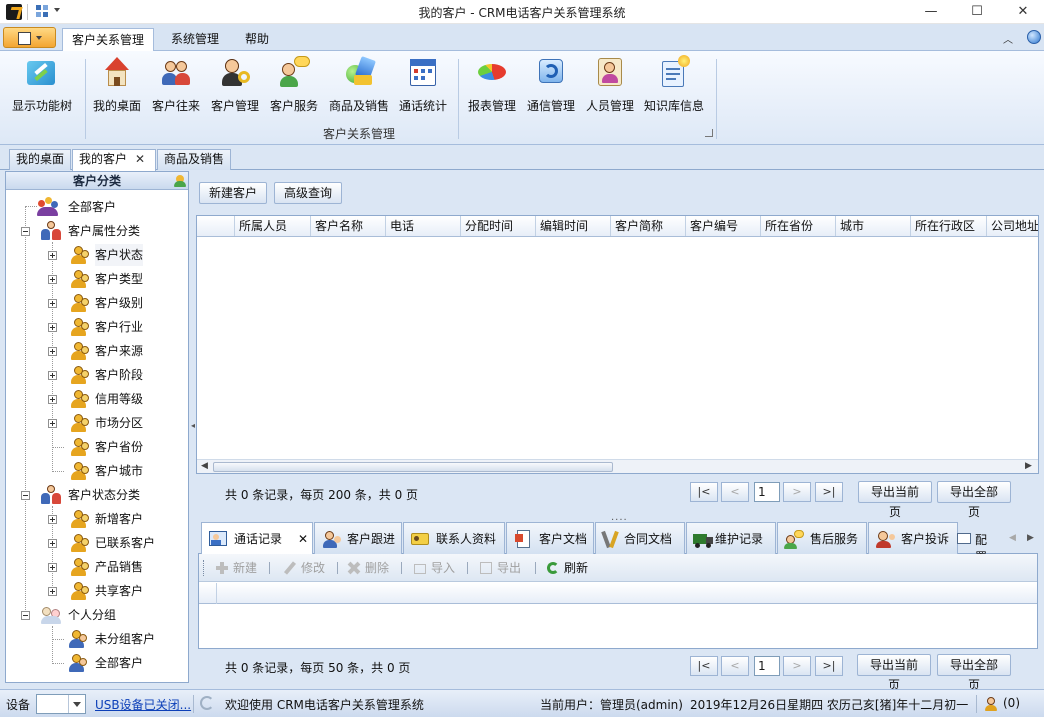 This screenshot has height=717, width=1044. Describe the element at coordinates (640, 538) in the screenshot. I see `tab-contract-documents: 合同文档` at that location.